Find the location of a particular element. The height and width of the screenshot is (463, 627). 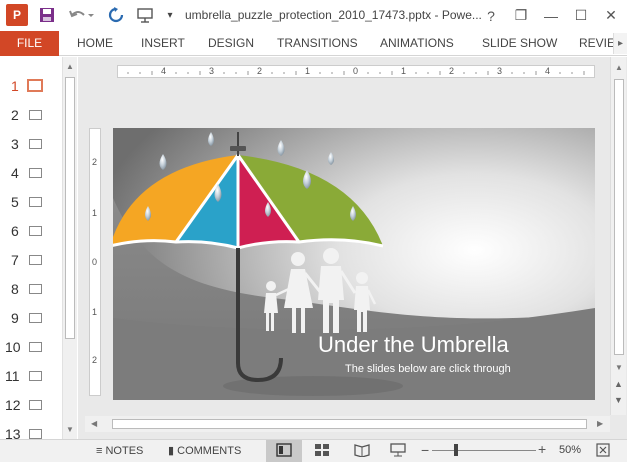

customize-qat-chevron-down-icon: ▾ is located at coordinates (170, 15).